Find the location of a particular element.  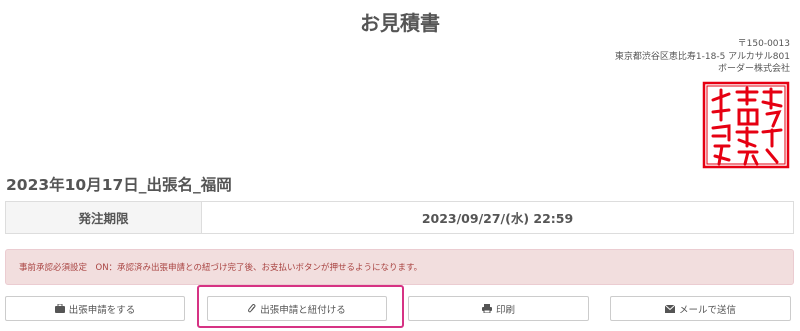

briefcase-icon is located at coordinates (59, 308).